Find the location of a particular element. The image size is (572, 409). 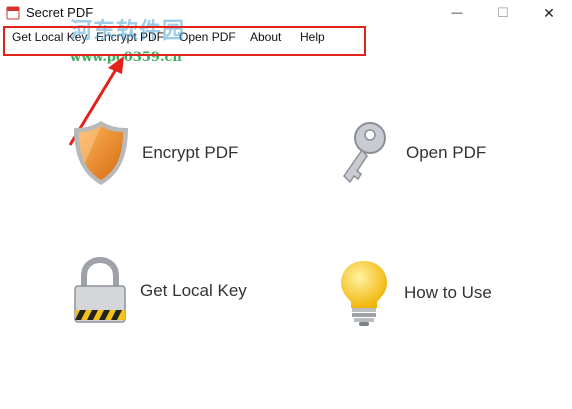

close-button: ✕ is located at coordinates (549, 13).